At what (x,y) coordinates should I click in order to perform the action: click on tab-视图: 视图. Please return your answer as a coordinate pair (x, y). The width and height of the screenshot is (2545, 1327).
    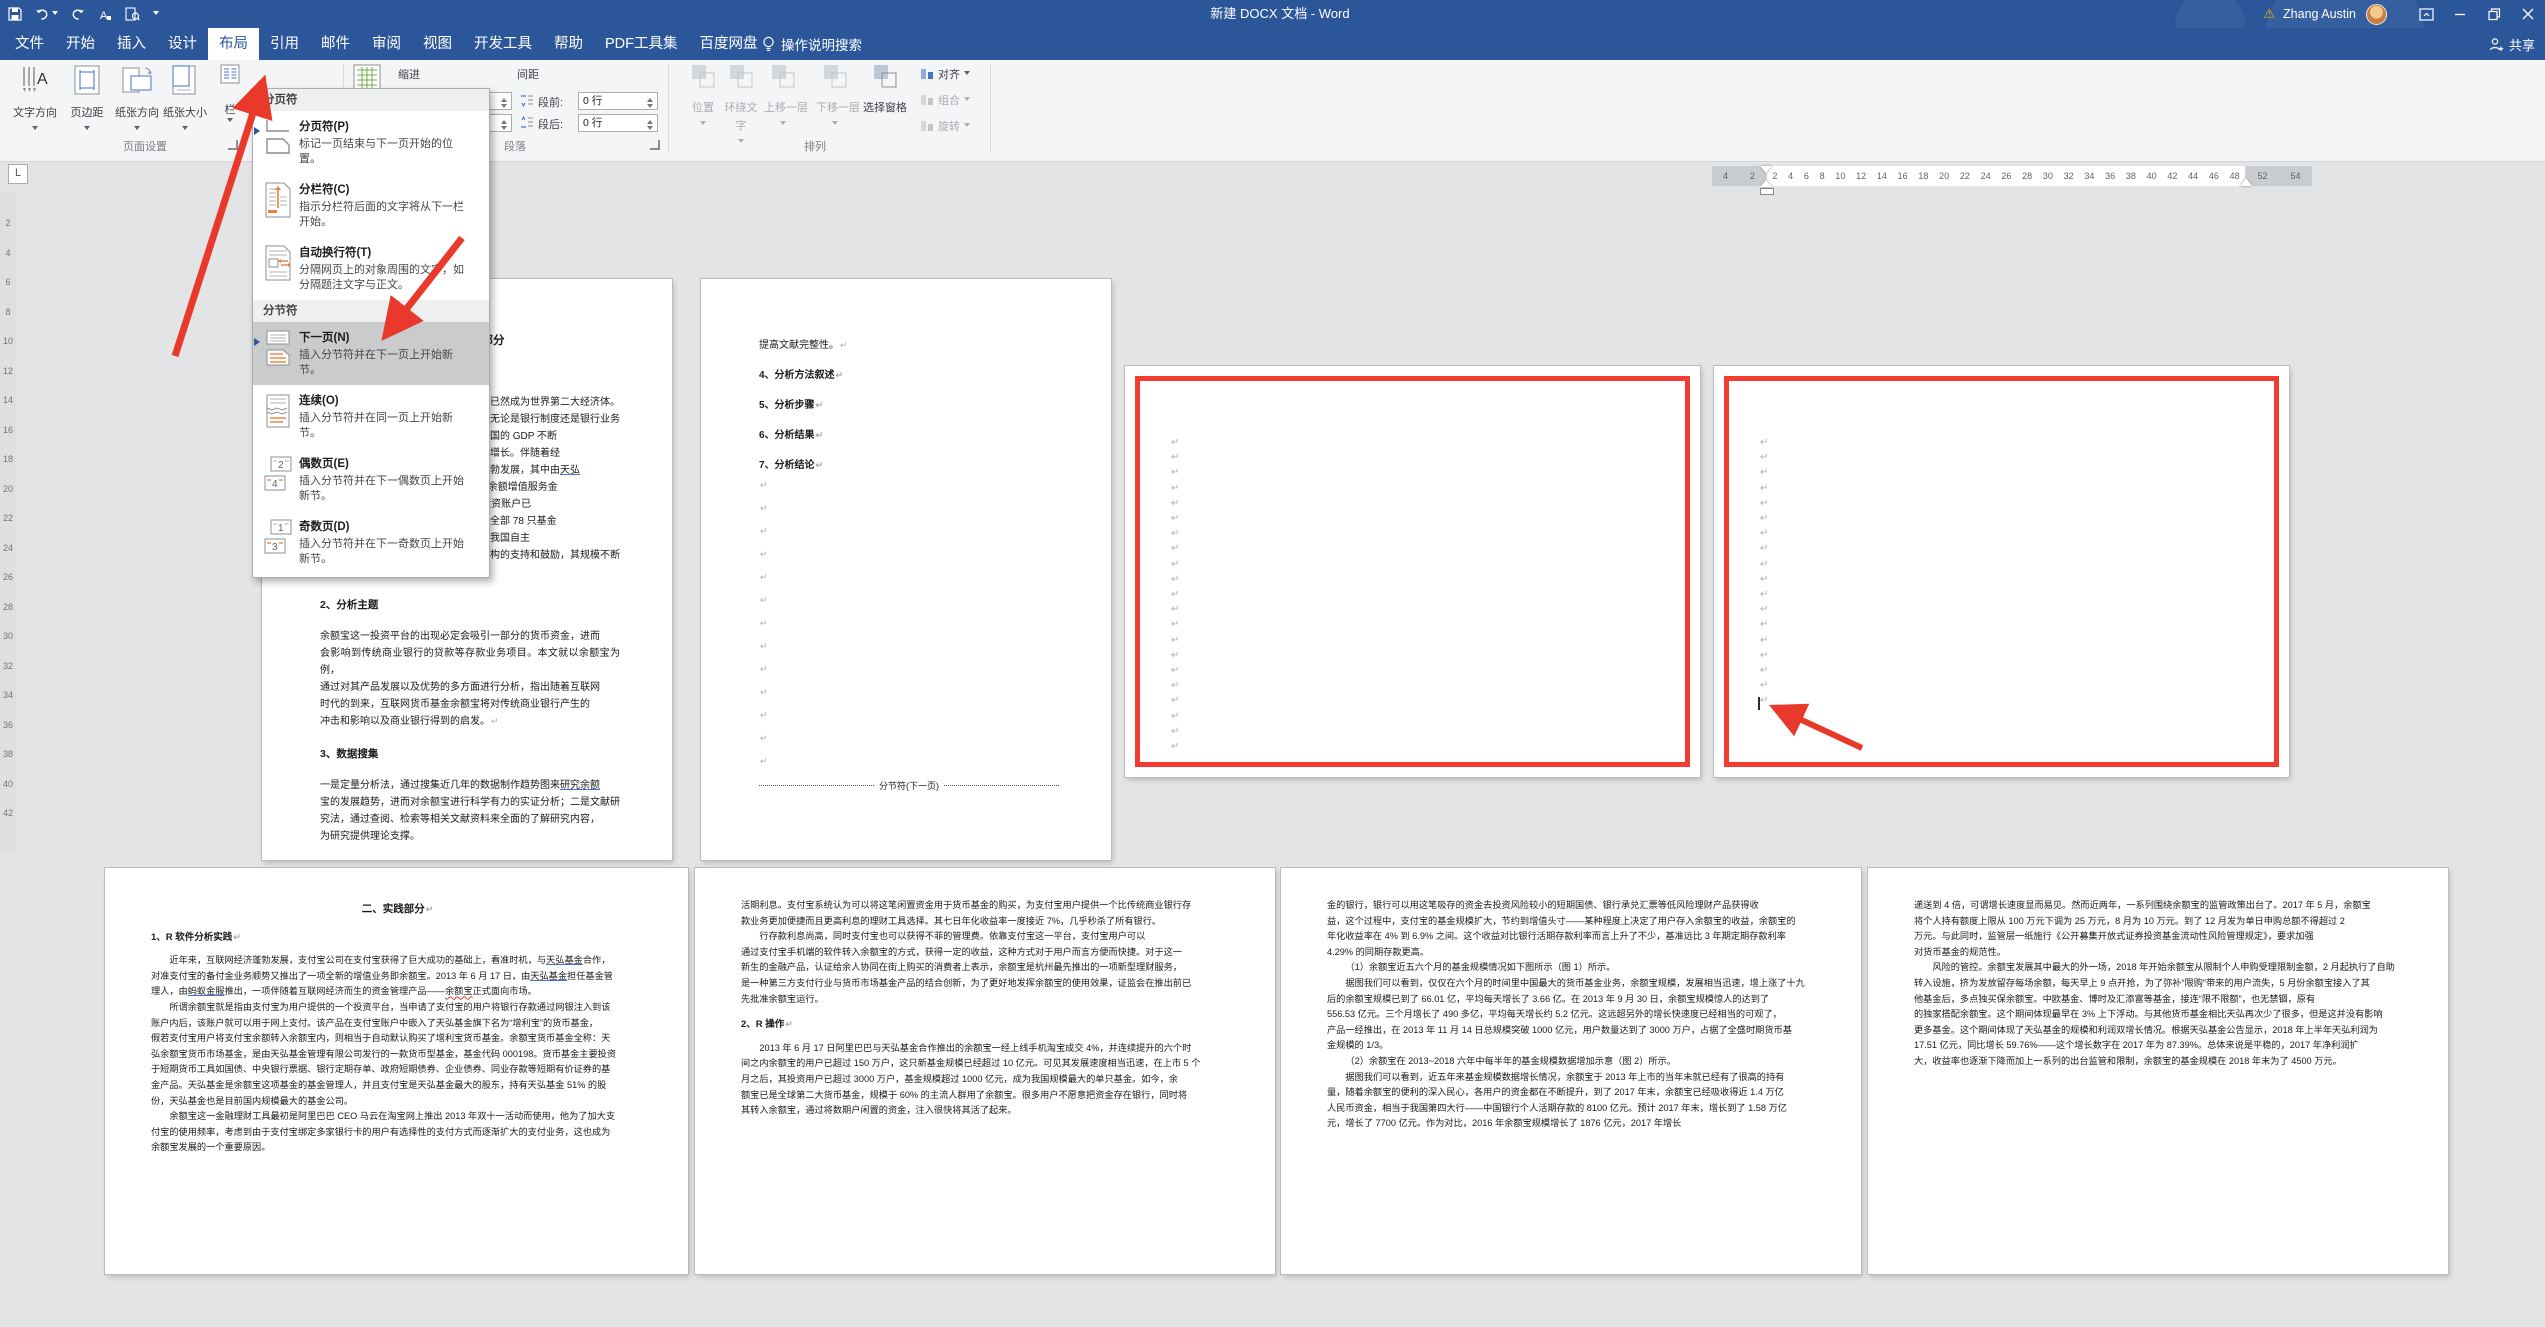
    Looking at the image, I should click on (437, 44).